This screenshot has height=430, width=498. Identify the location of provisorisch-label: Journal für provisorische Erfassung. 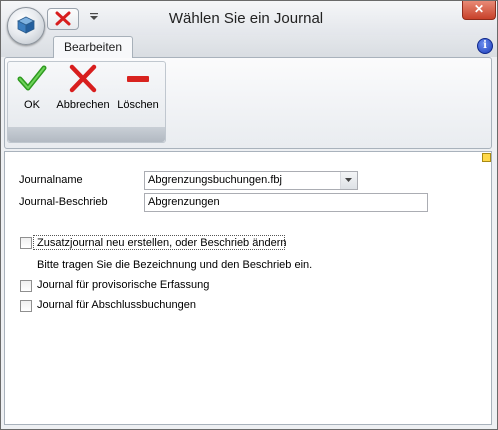
(123, 285).